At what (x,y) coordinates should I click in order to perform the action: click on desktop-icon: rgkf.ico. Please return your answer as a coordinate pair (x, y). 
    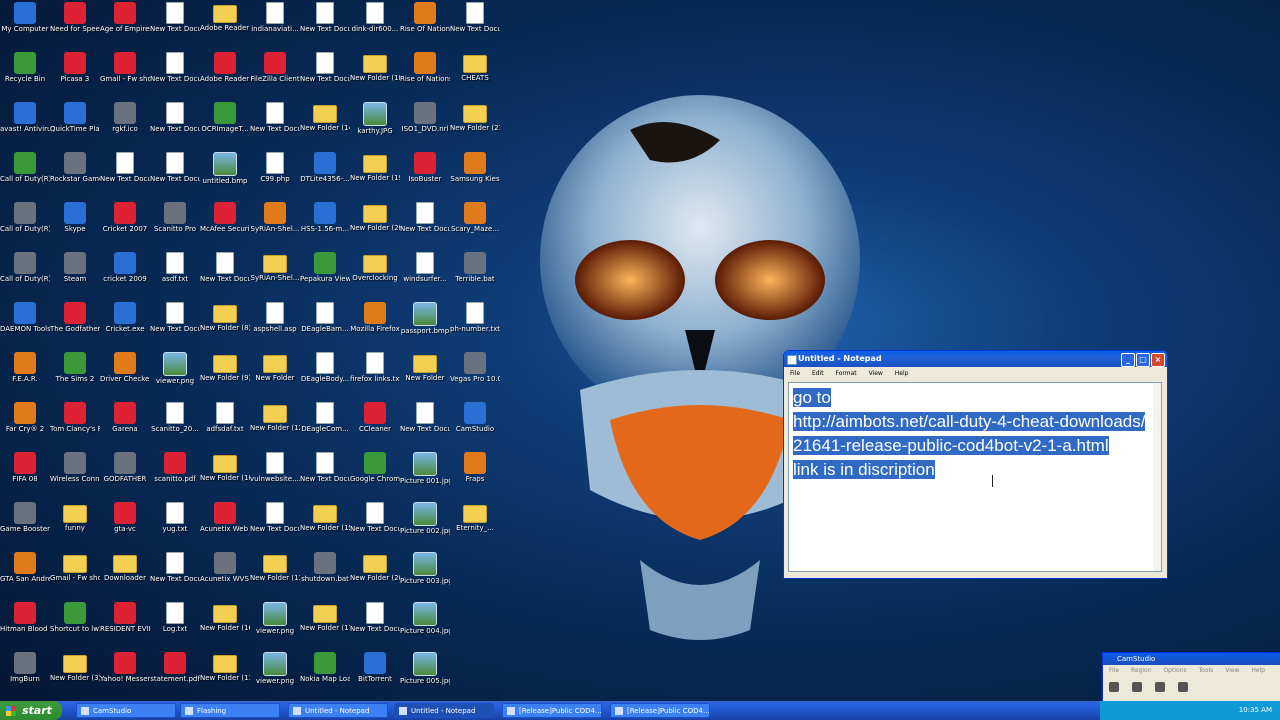
    Looking at the image, I should click on (125, 125).